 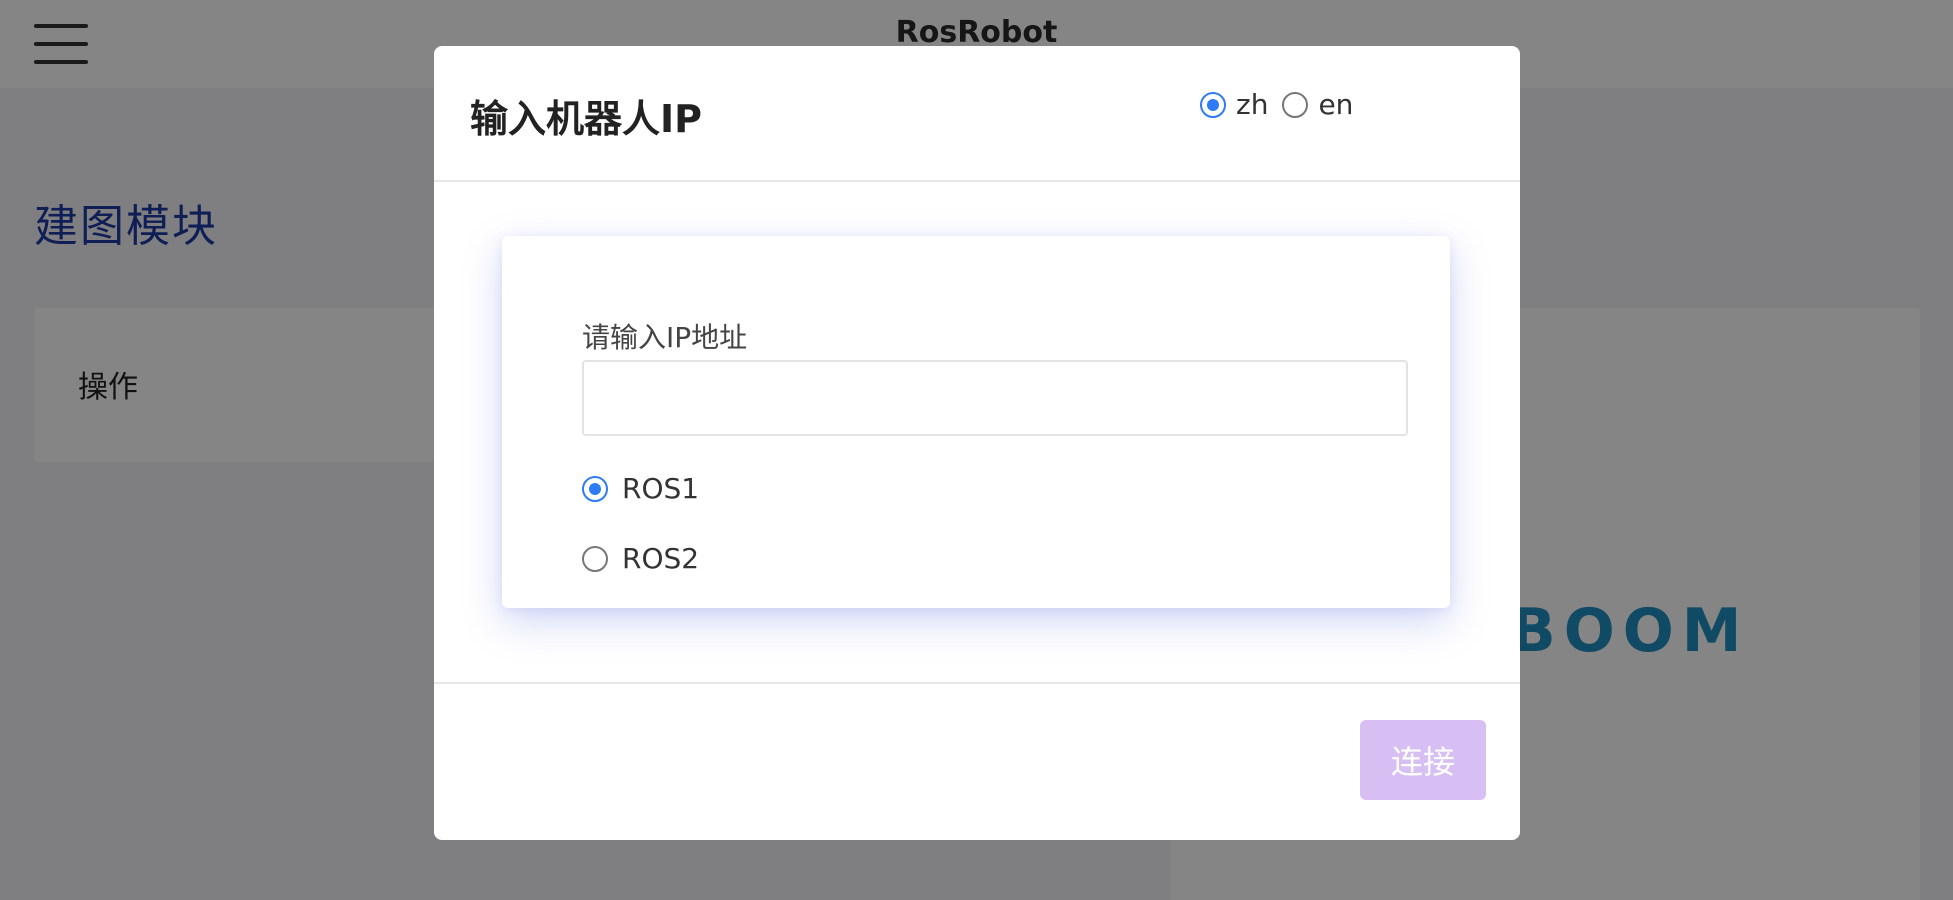 I want to click on dialog-header: 输入机器人IP zh en, so click(x=977, y=114).